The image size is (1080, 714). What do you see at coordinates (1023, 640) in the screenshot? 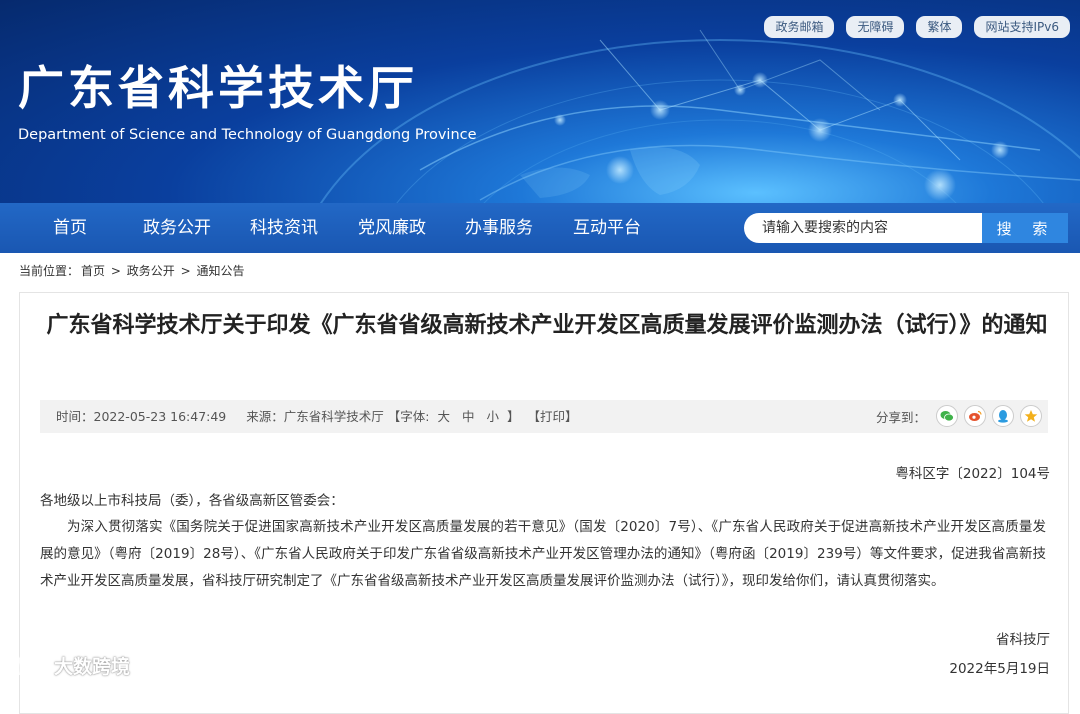
I see `article-signature: 省科技厅` at bounding box center [1023, 640].